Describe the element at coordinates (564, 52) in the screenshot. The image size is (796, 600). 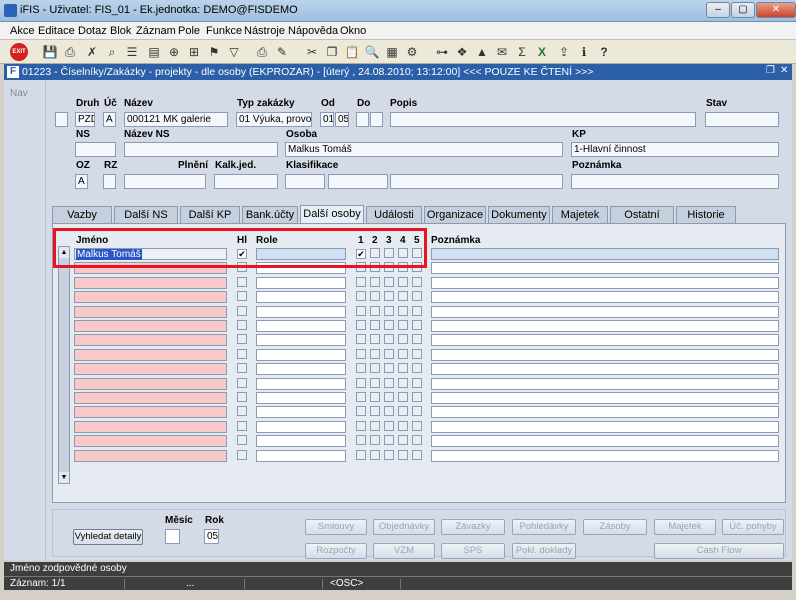
I see `export-icon: ⇪` at that location.